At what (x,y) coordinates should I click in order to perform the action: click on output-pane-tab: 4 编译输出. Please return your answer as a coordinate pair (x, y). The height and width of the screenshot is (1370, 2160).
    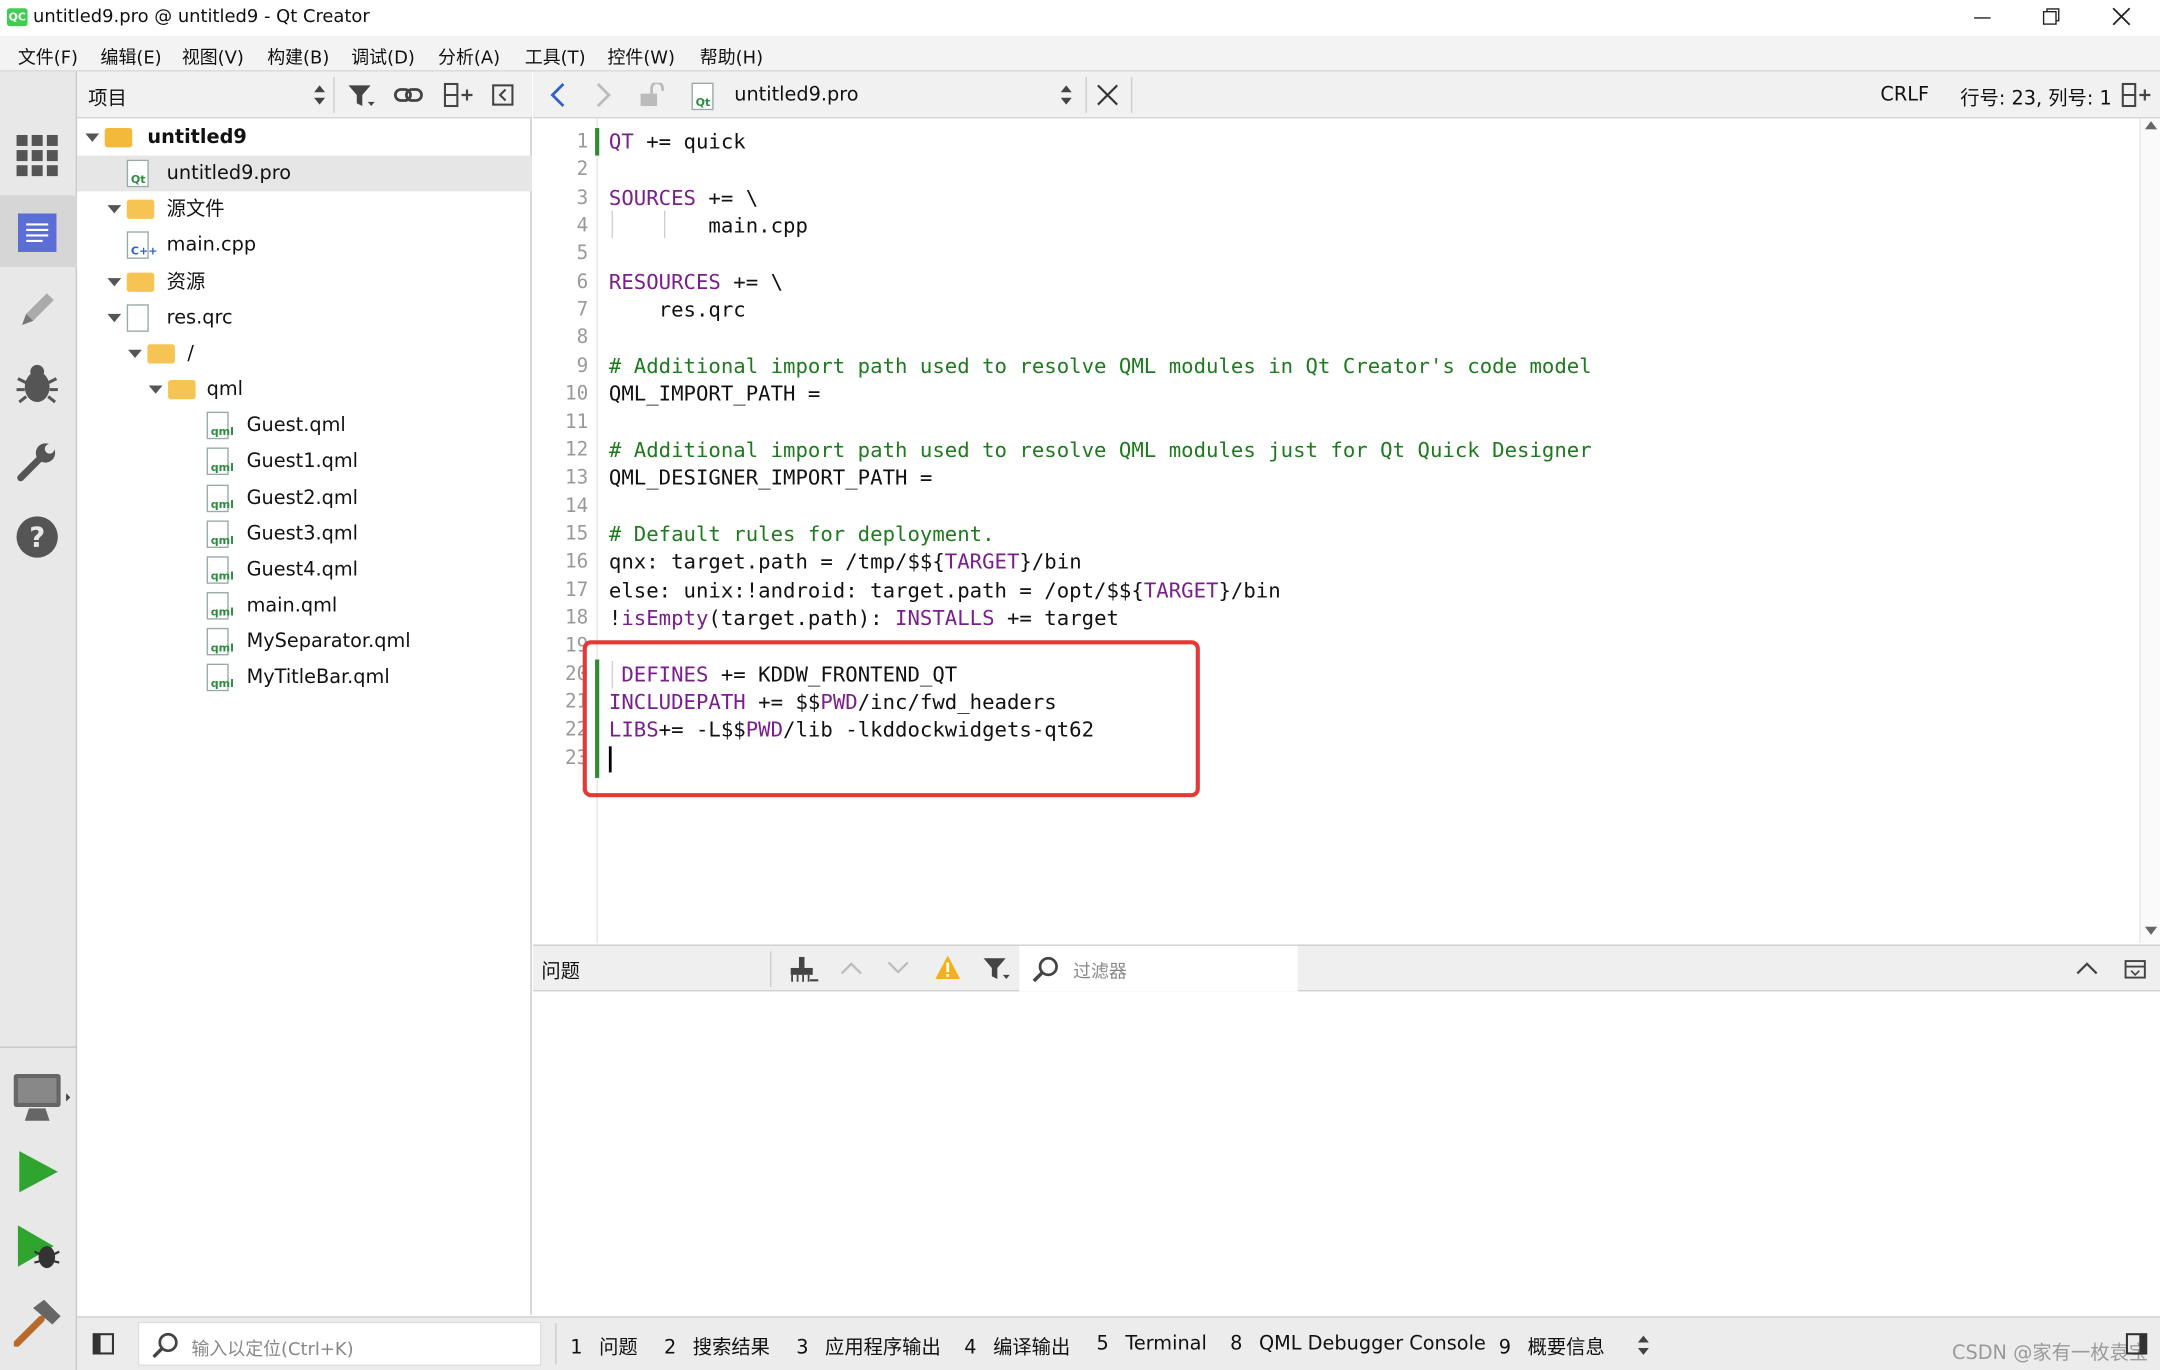
    Looking at the image, I should click on (1017, 1347).